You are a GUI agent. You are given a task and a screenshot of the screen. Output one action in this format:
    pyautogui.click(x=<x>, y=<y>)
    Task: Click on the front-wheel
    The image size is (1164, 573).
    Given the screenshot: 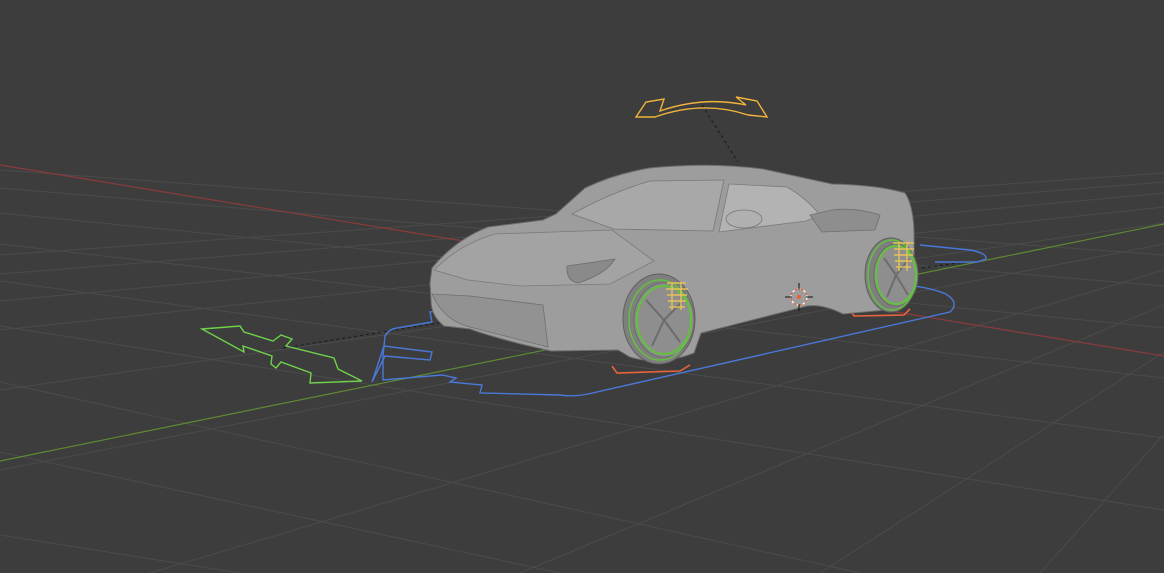 What is the action you would take?
    pyautogui.click(x=659, y=319)
    